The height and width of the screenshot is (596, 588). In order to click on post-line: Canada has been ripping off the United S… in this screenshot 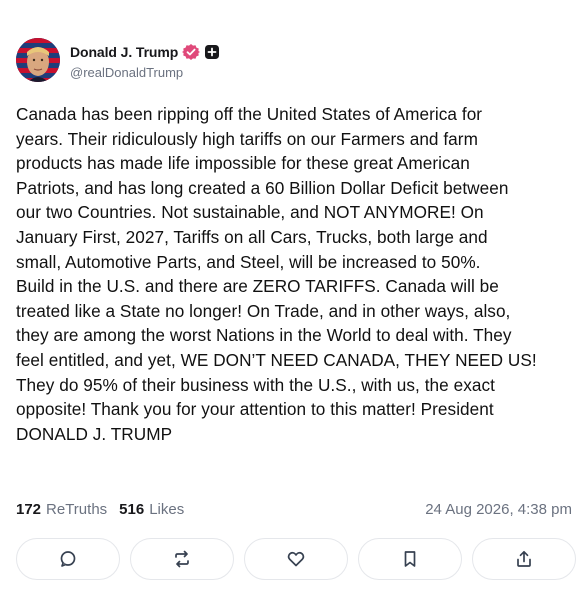, I will do `click(249, 114)`.